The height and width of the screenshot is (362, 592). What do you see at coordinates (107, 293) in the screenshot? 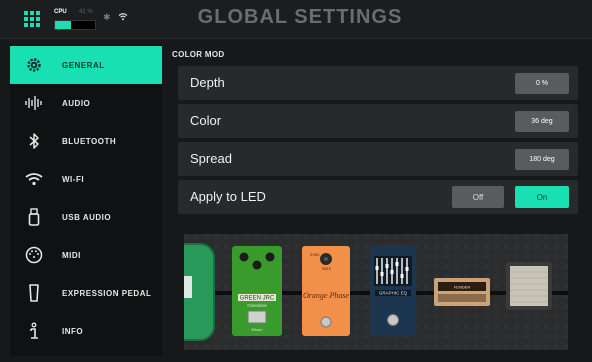
I see `sidebar-item-label: EXPRESSION PEDAL` at bounding box center [107, 293].